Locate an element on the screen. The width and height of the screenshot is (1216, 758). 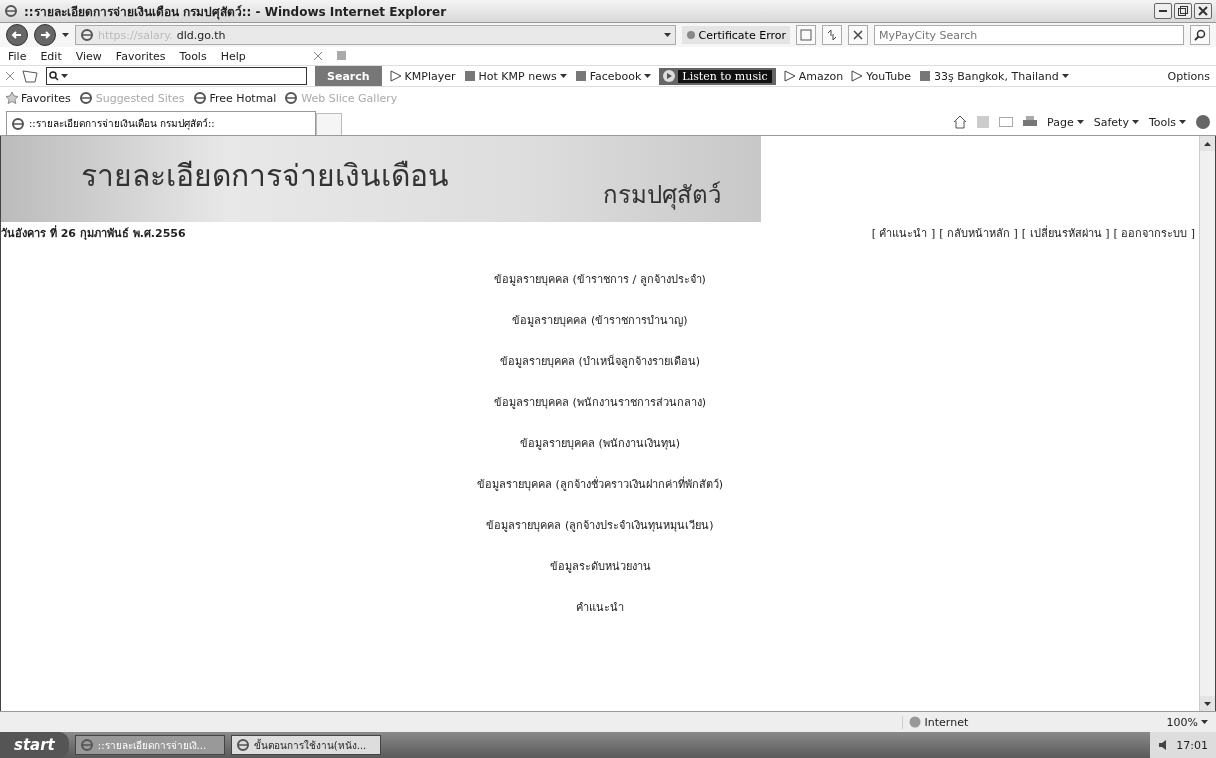
window-title: ::รายละเอียดการจ่ายเงินเดือน กรมปศุสัตว์:: - Windows Internet Explorer is located at coordinates (235, 12).